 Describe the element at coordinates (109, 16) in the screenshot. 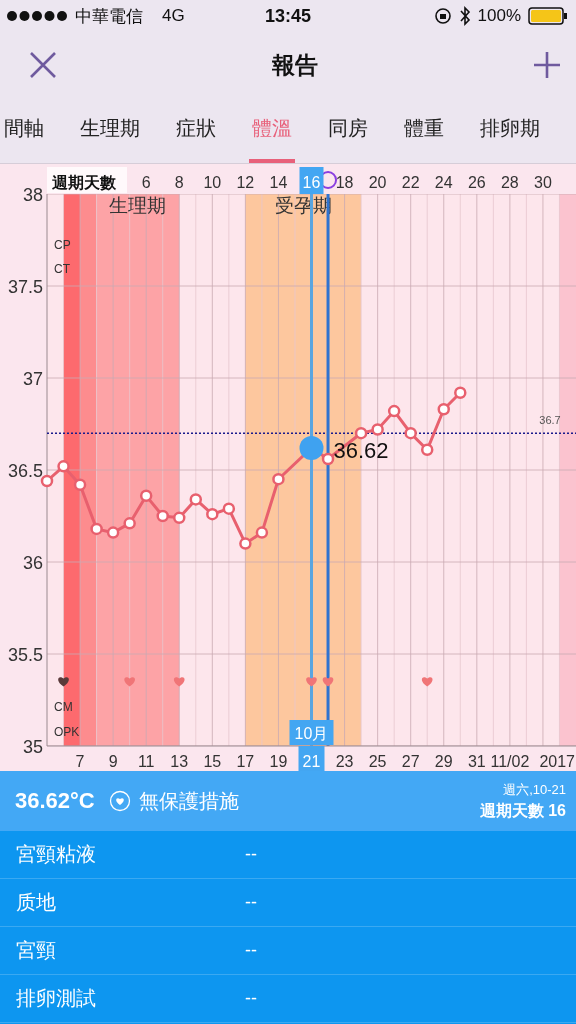

I see `carrier-name: 中華電信` at that location.